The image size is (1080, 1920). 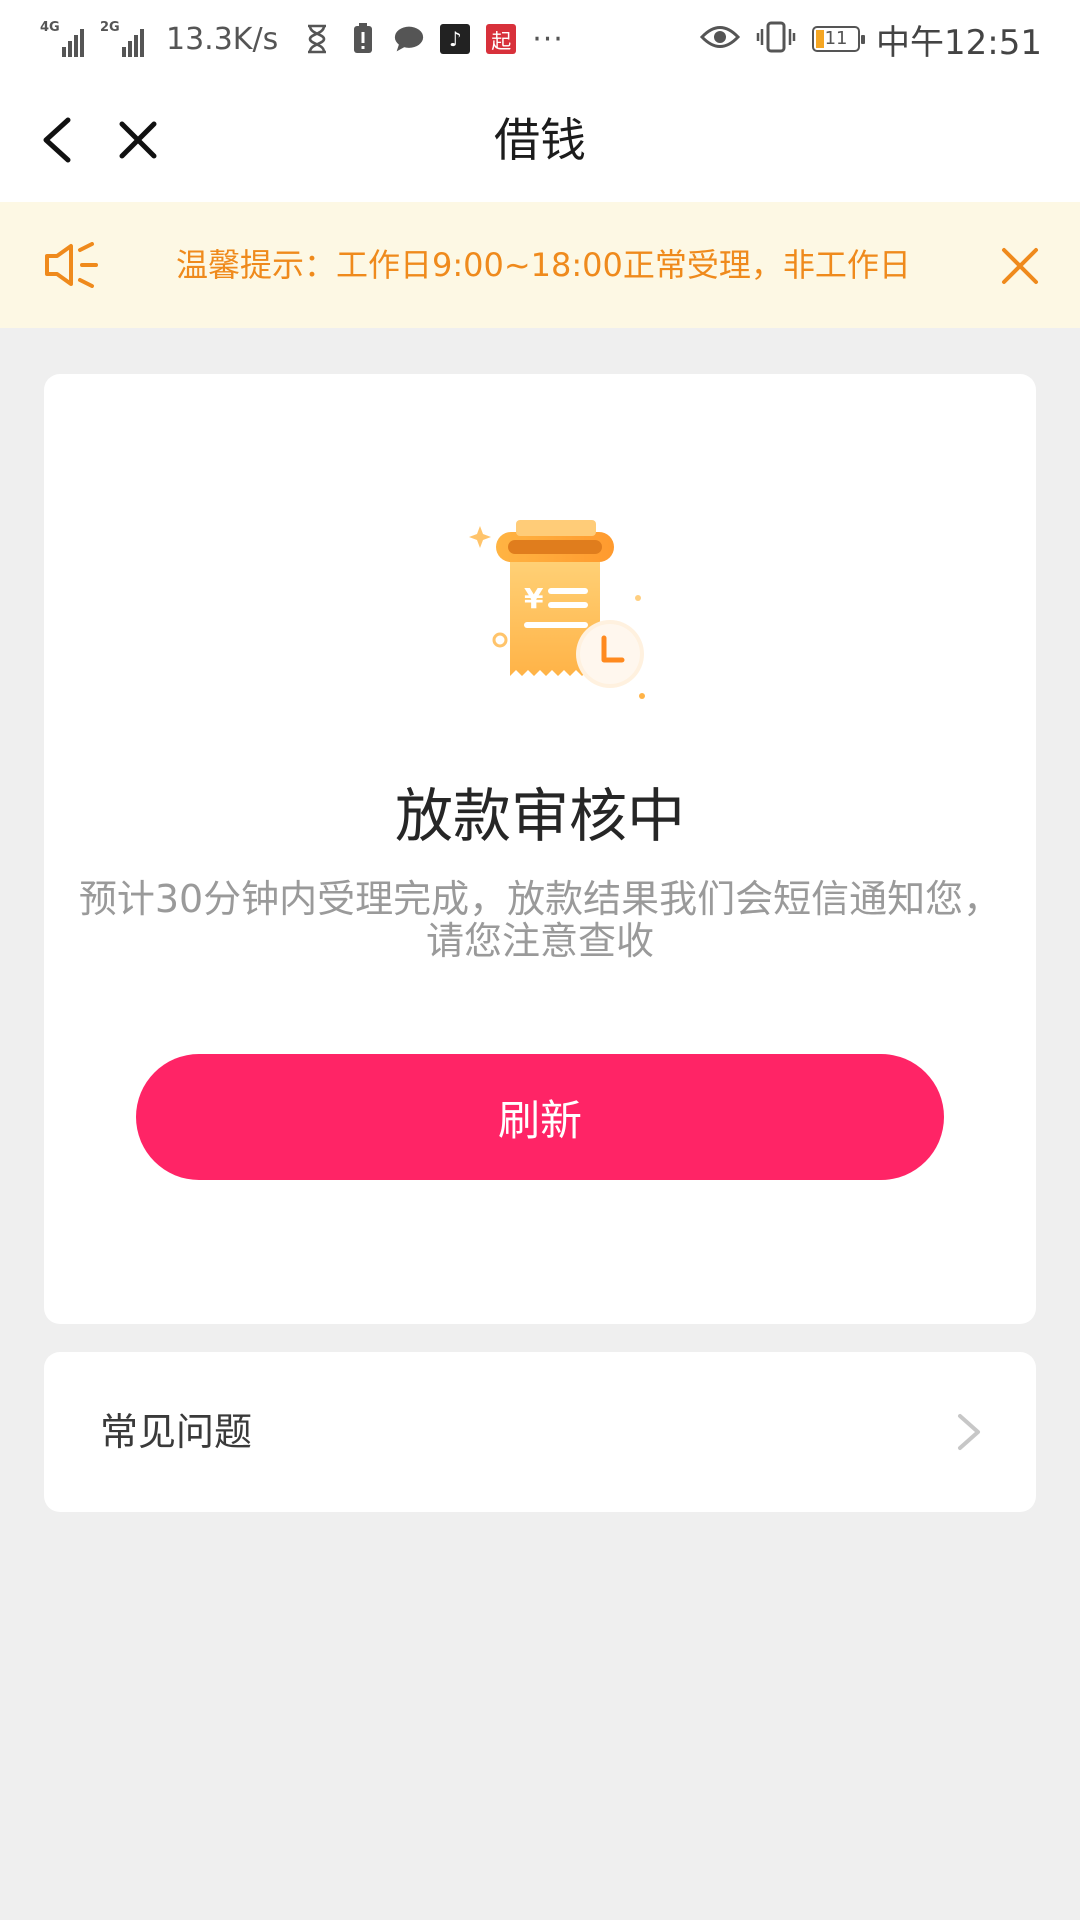 I want to click on eye-icon, so click(x=720, y=39).